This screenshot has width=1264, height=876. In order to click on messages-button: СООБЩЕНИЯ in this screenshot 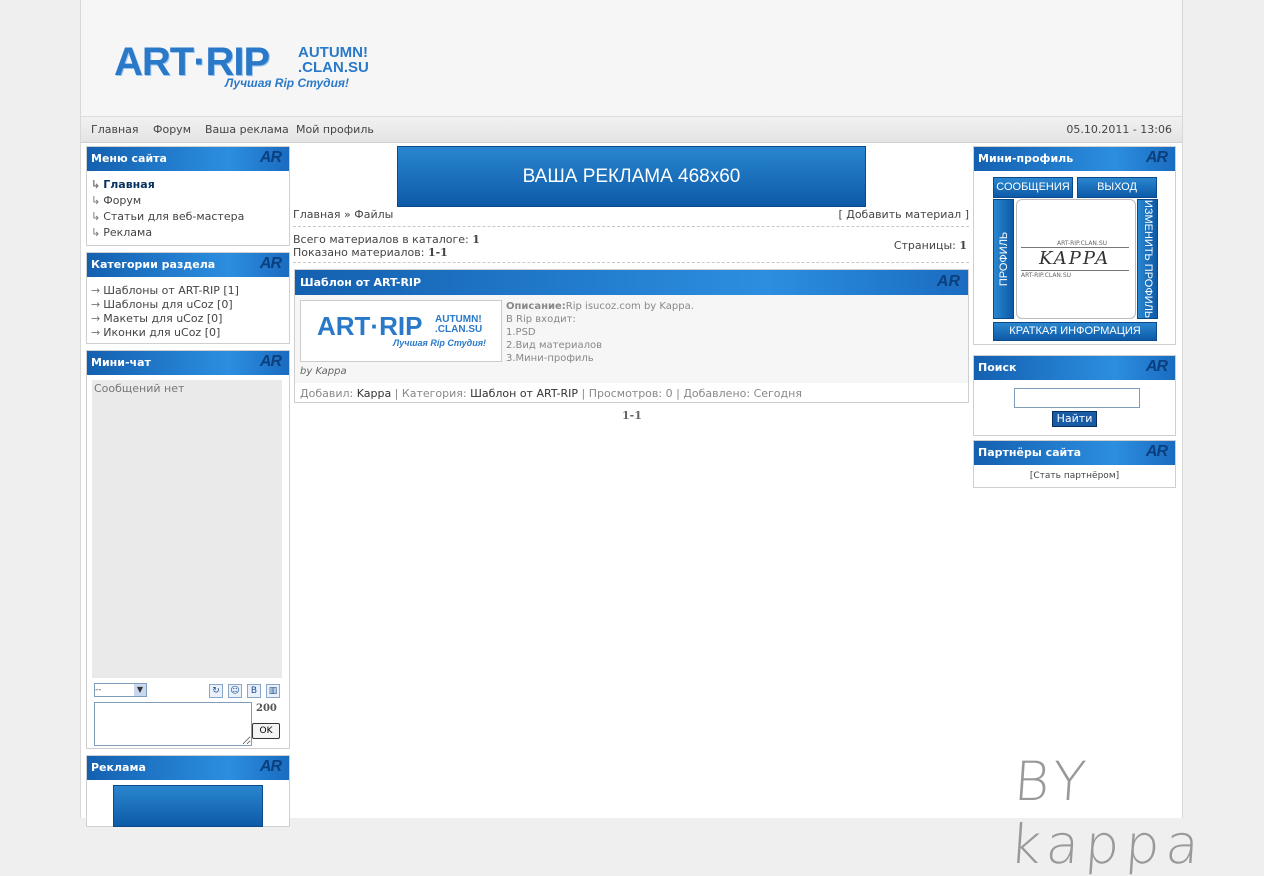, I will do `click(1033, 187)`.